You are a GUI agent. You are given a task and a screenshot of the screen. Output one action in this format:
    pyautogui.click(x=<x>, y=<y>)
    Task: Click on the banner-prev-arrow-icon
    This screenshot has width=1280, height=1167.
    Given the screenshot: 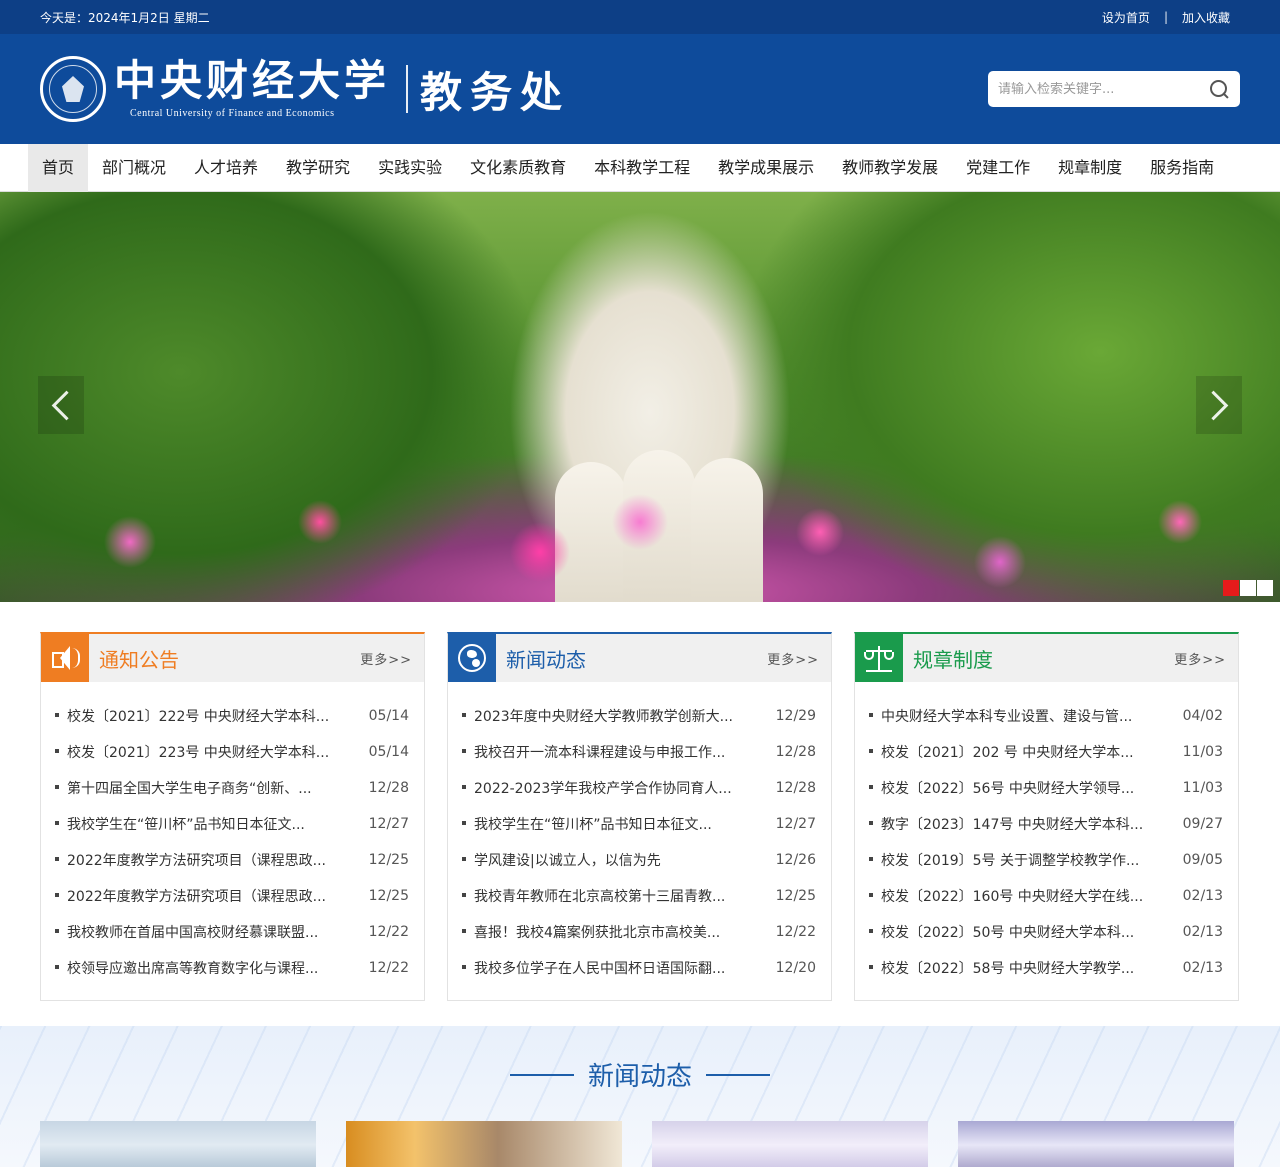 What is the action you would take?
    pyautogui.click(x=61, y=405)
    